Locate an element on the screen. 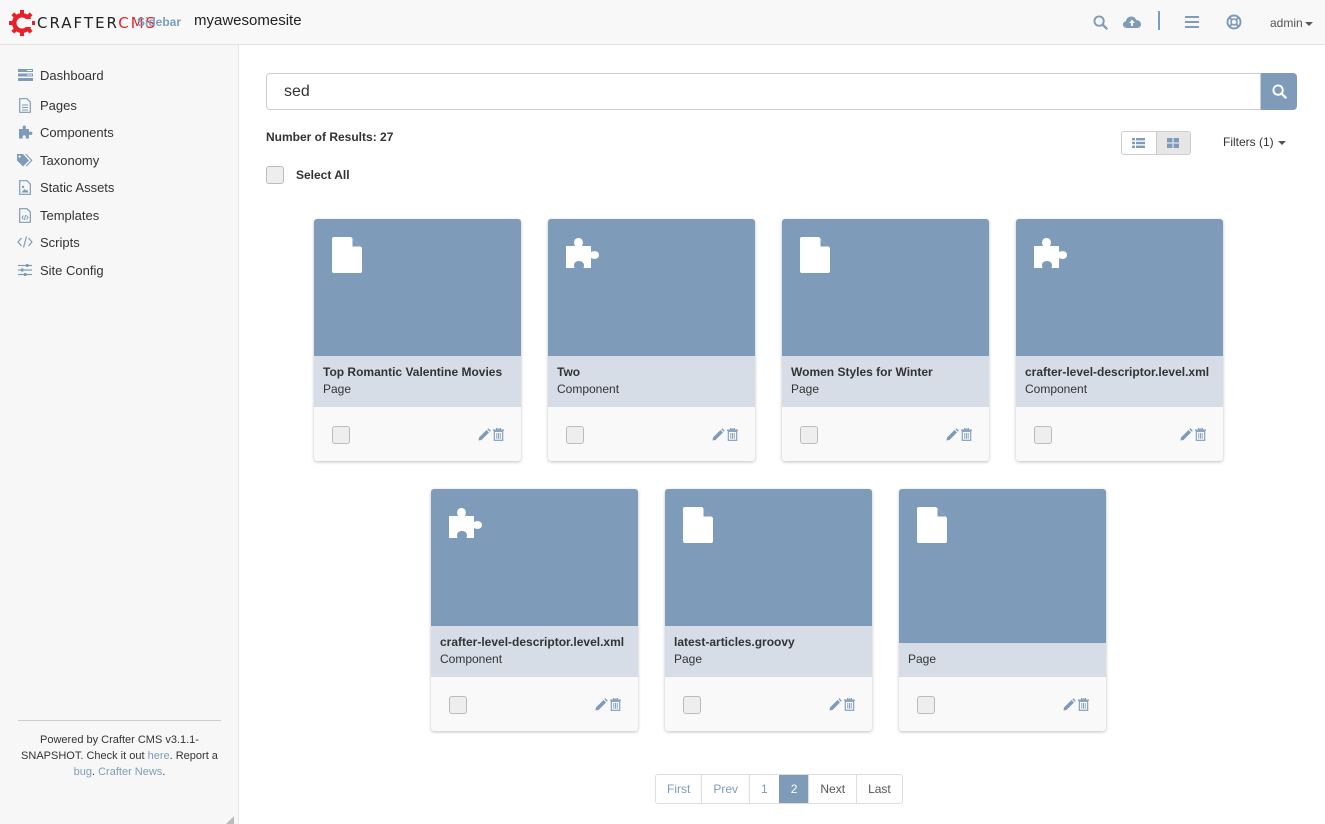  page-prev: Prev is located at coordinates (725, 789).